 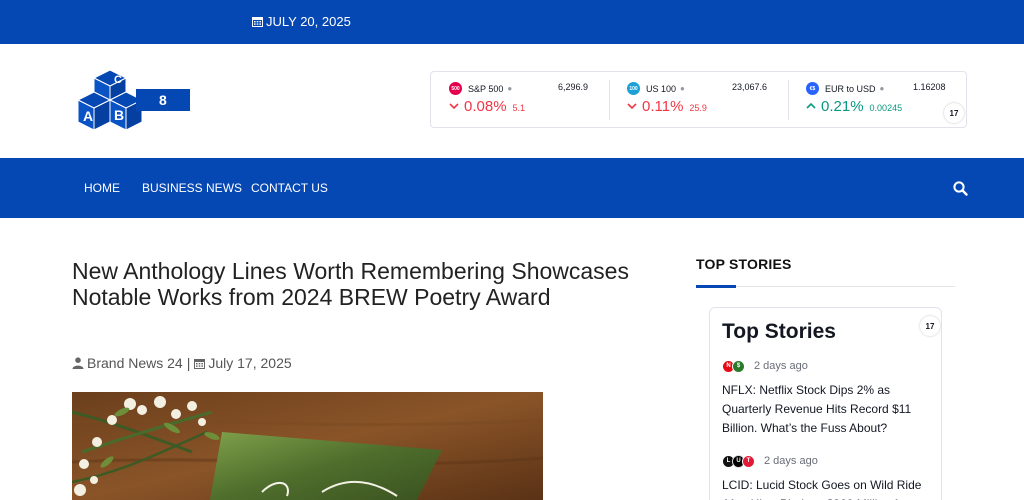 What do you see at coordinates (512, 22) in the screenshot?
I see `top-bar: JULY 20, 2025` at bounding box center [512, 22].